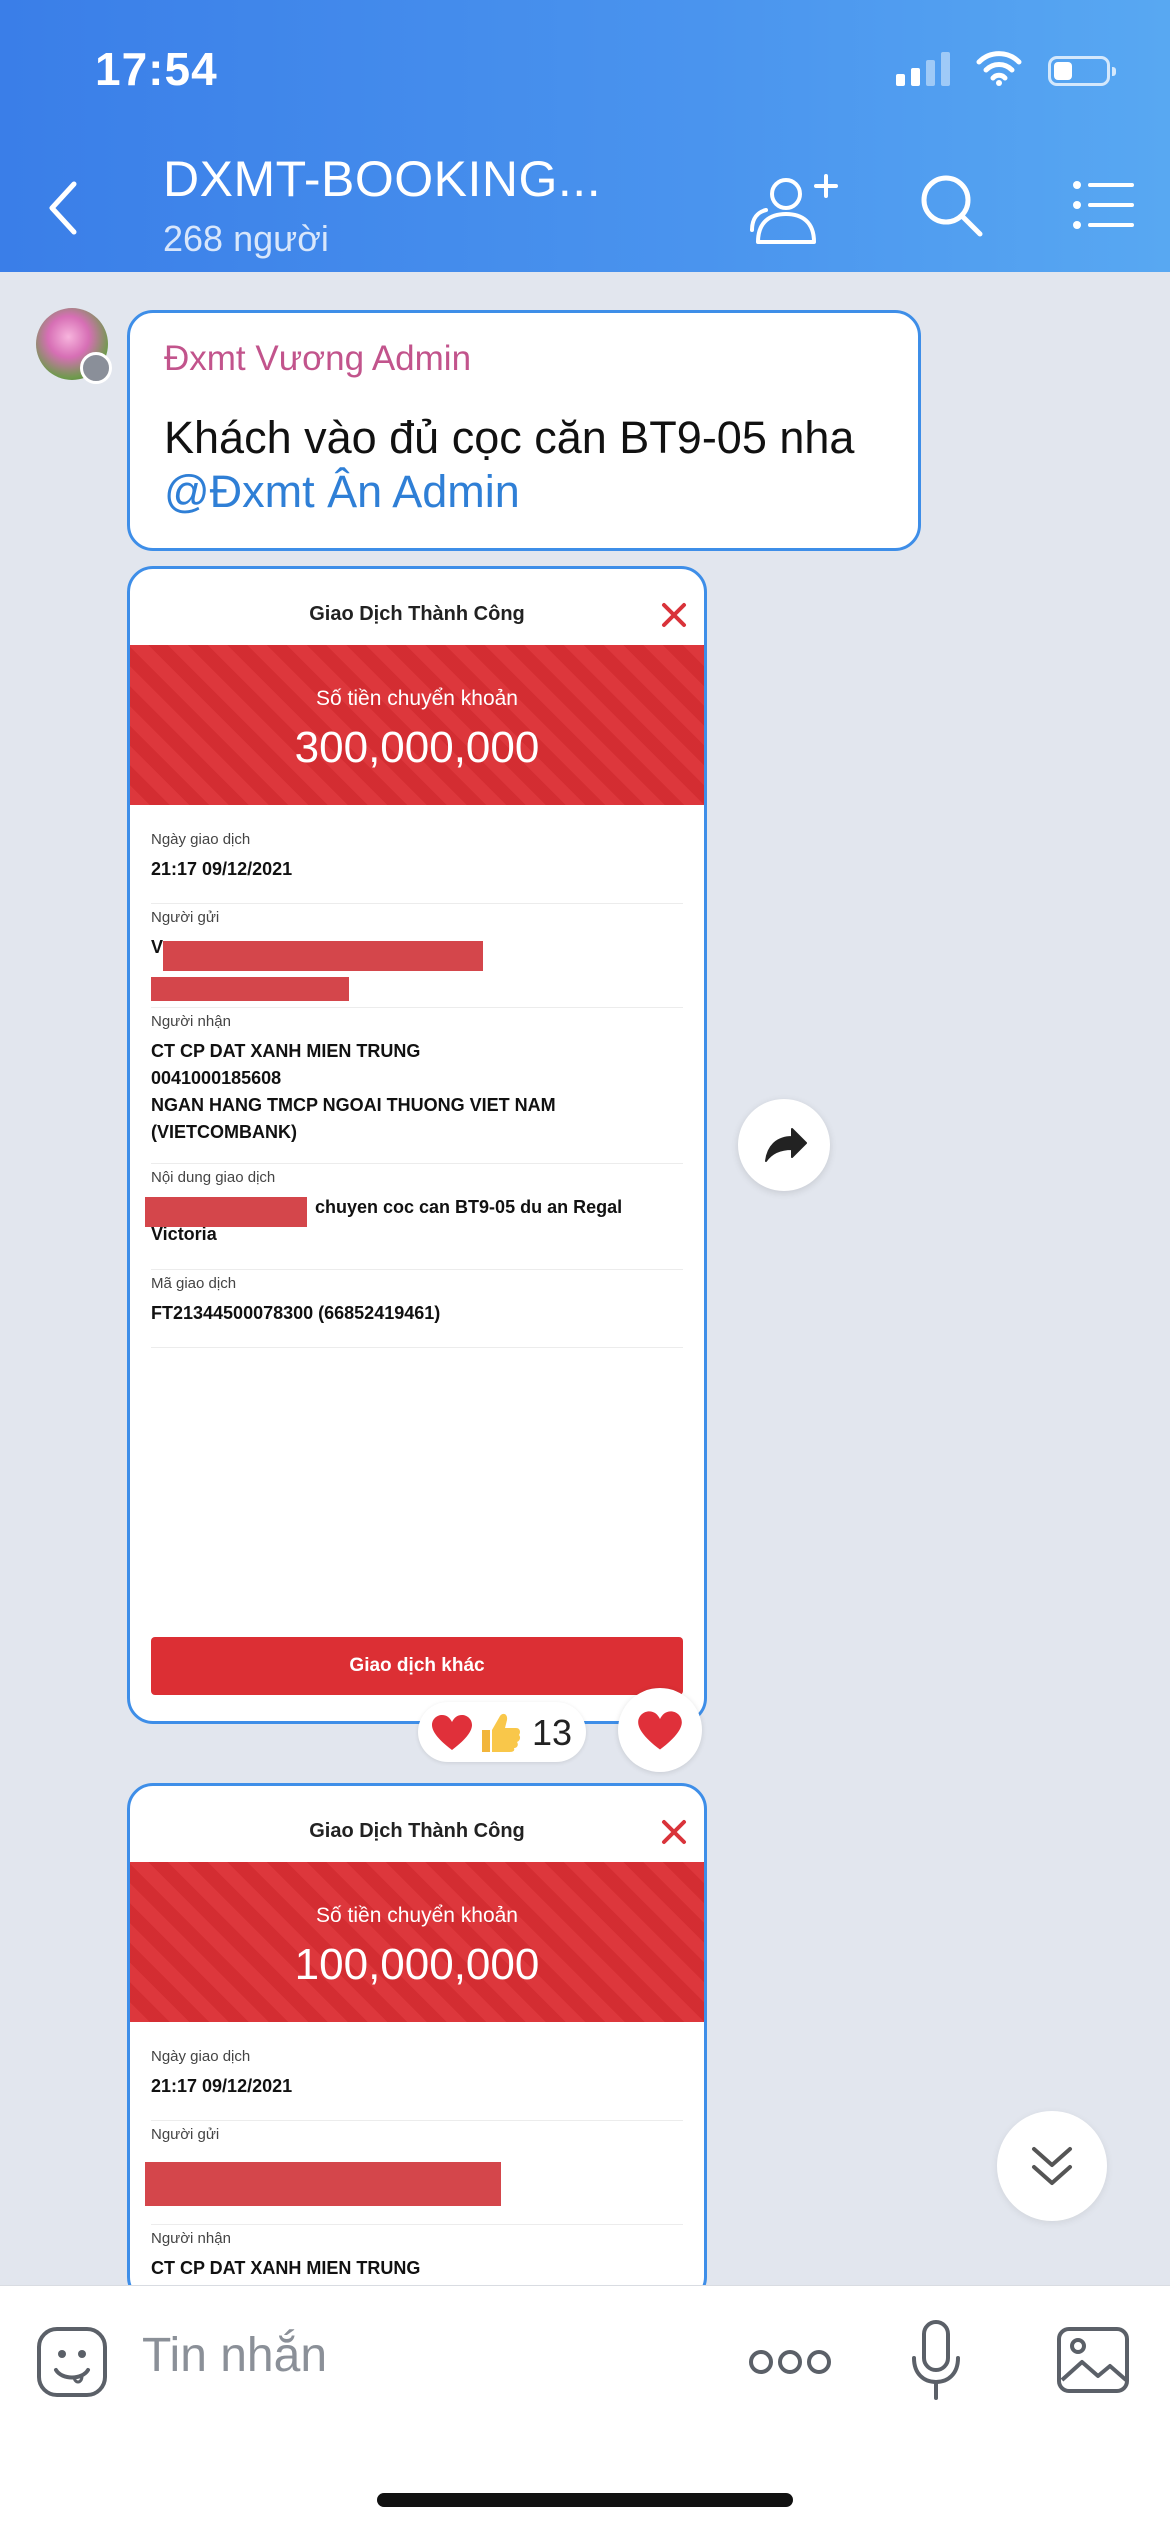 The image size is (1170, 2533). What do you see at coordinates (999, 68) in the screenshot?
I see `wifi-icon` at bounding box center [999, 68].